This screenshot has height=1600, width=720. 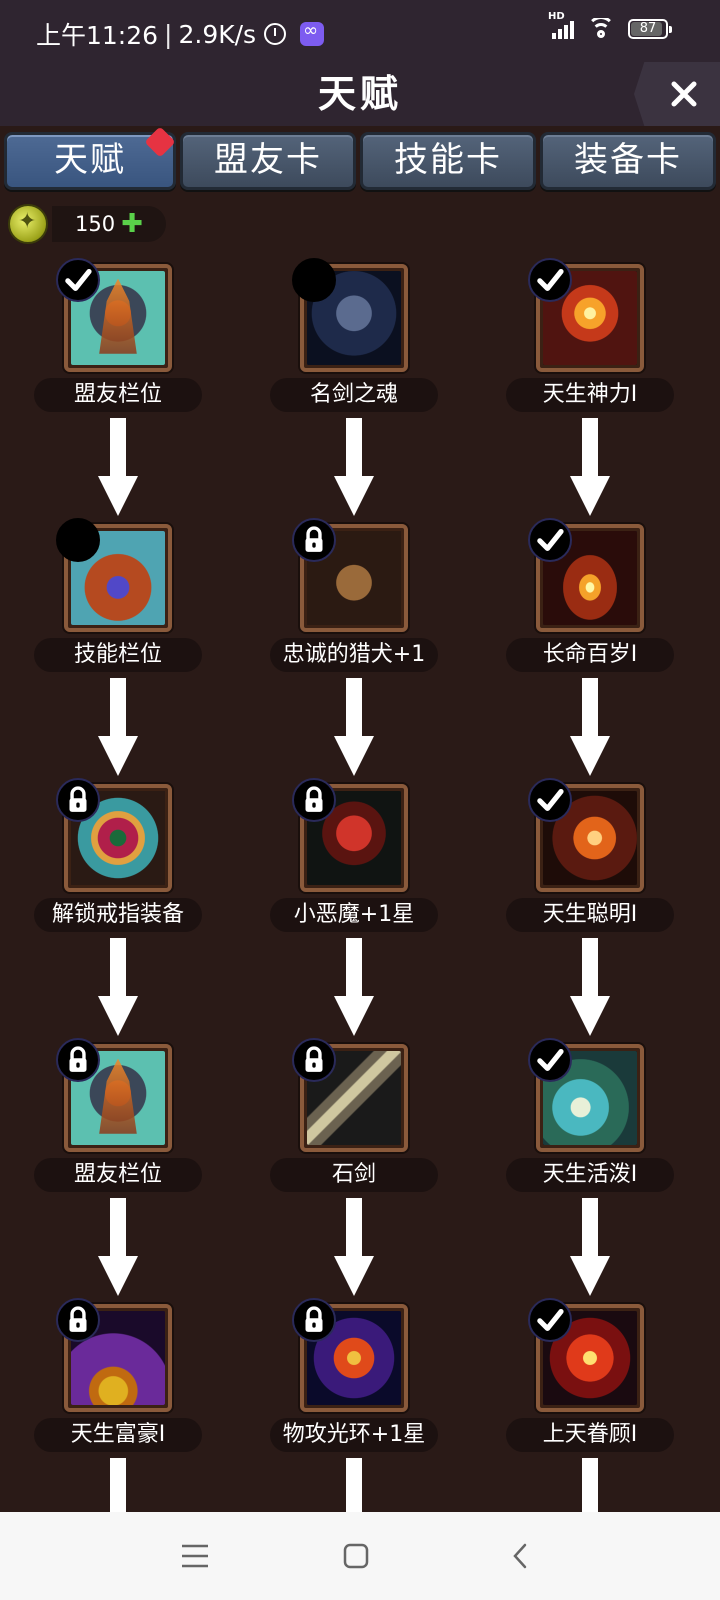 I want to click on talent-label: 小恶魔+1星, so click(x=354, y=915).